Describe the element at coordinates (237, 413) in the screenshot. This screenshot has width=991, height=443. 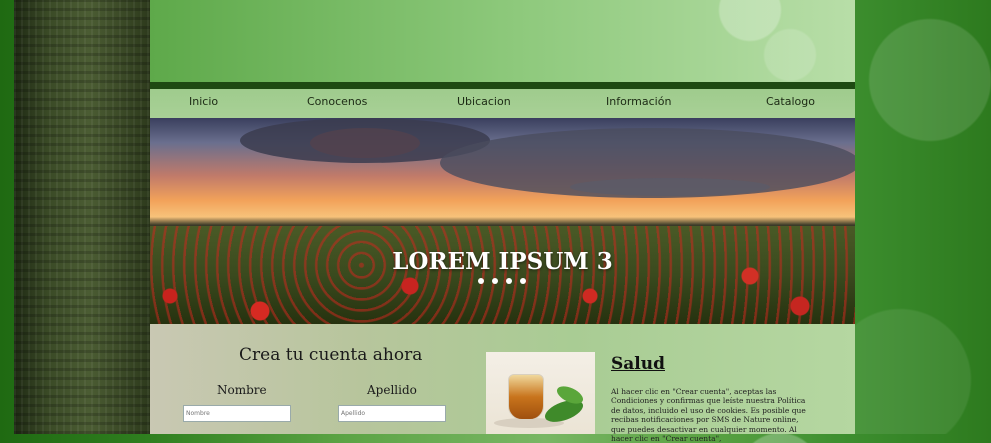
I see `first-name-input` at that location.